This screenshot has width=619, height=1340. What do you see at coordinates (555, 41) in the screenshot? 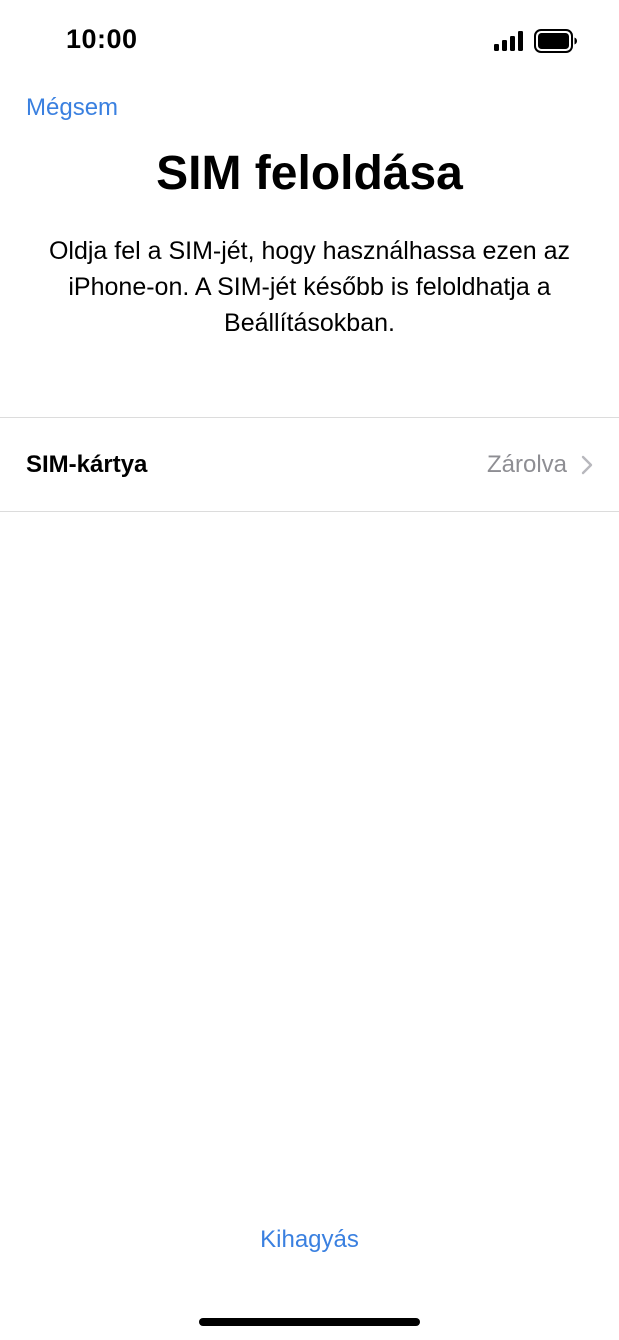
I see `battery-icon` at bounding box center [555, 41].